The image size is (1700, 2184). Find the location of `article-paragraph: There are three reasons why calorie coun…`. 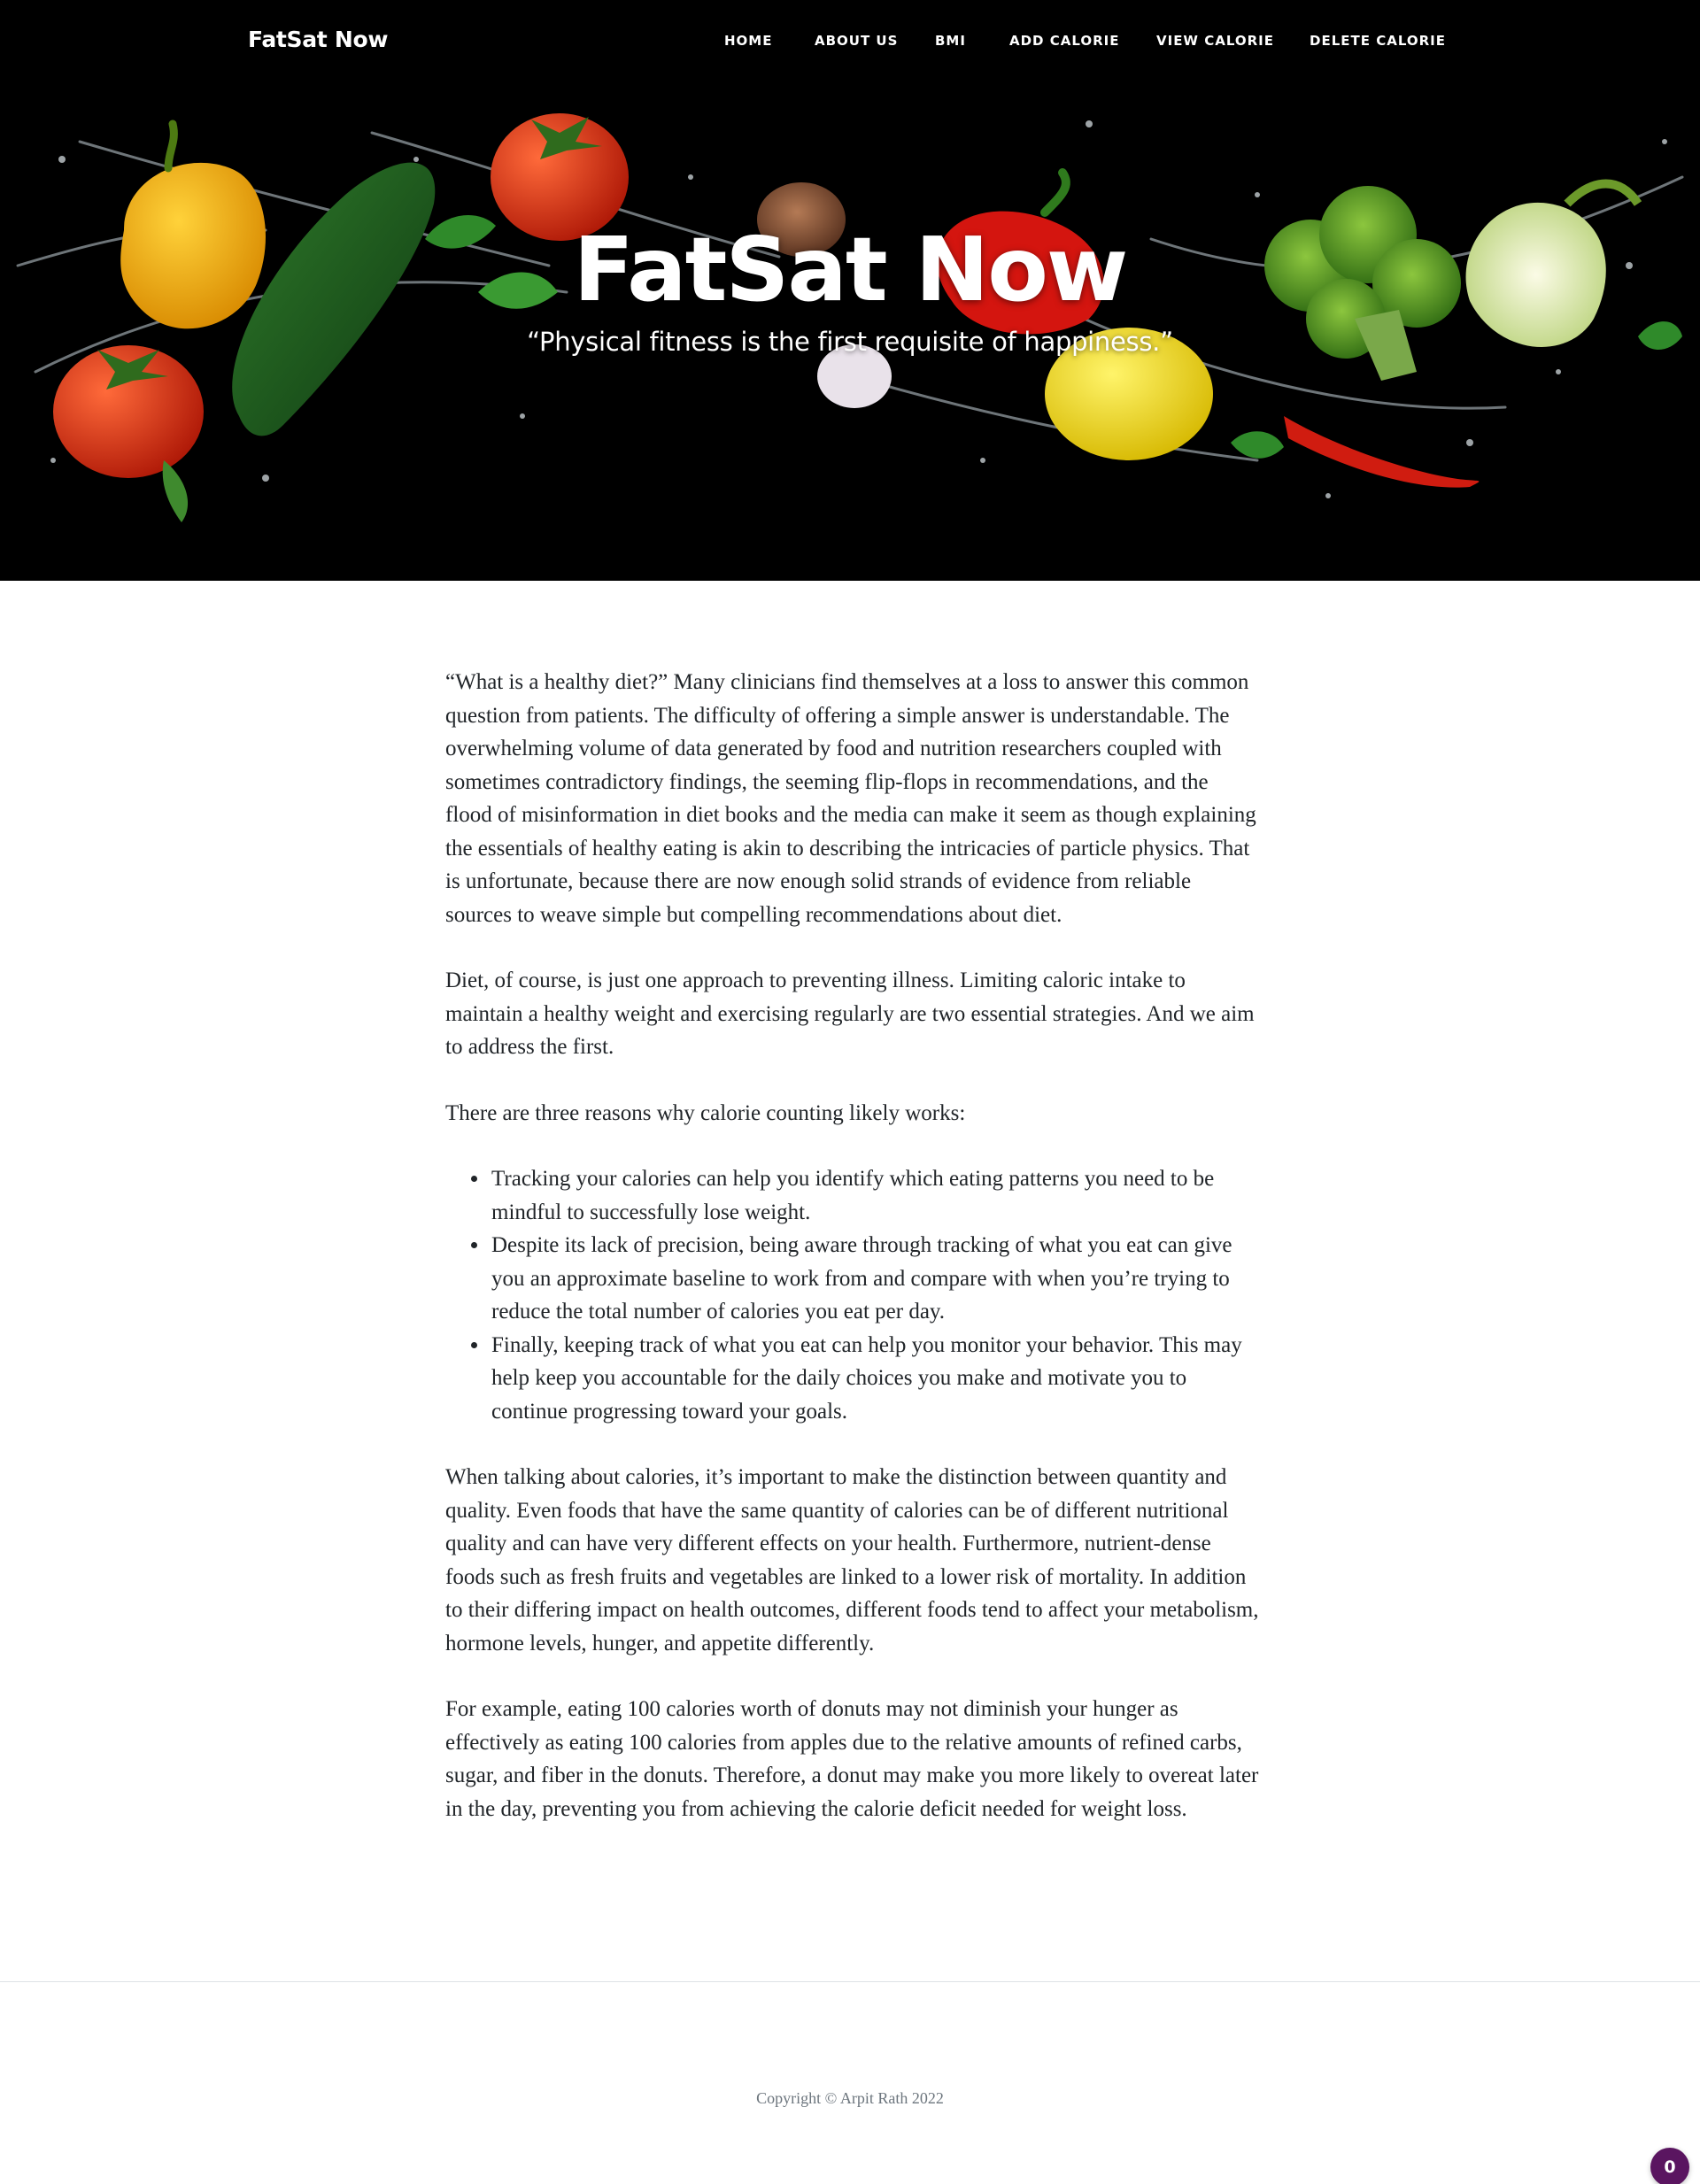

article-paragraph: There are three reasons why calorie coun… is located at coordinates (705, 1112).